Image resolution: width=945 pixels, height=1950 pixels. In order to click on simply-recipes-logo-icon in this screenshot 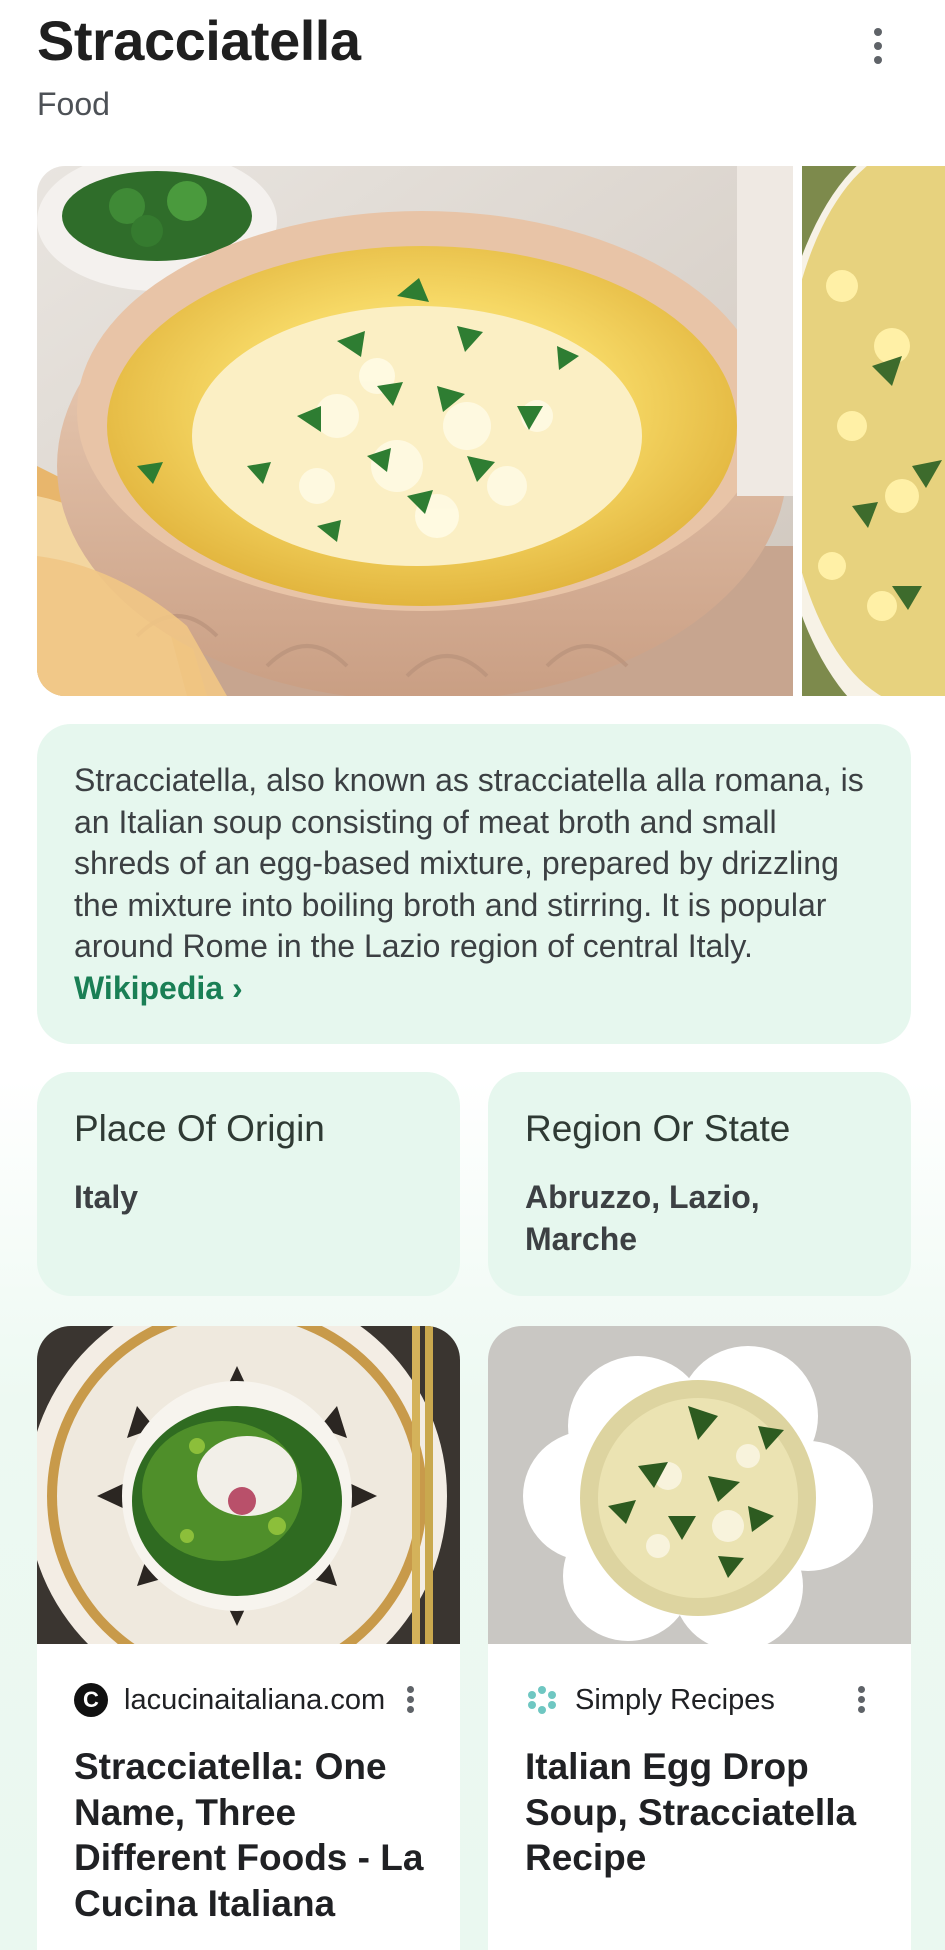, I will do `click(542, 1700)`.